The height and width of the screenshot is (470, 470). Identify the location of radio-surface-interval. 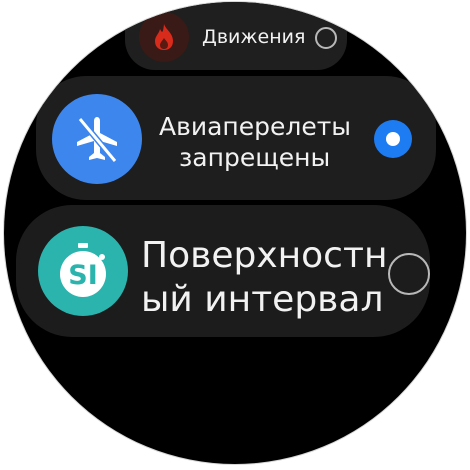
(409, 274).